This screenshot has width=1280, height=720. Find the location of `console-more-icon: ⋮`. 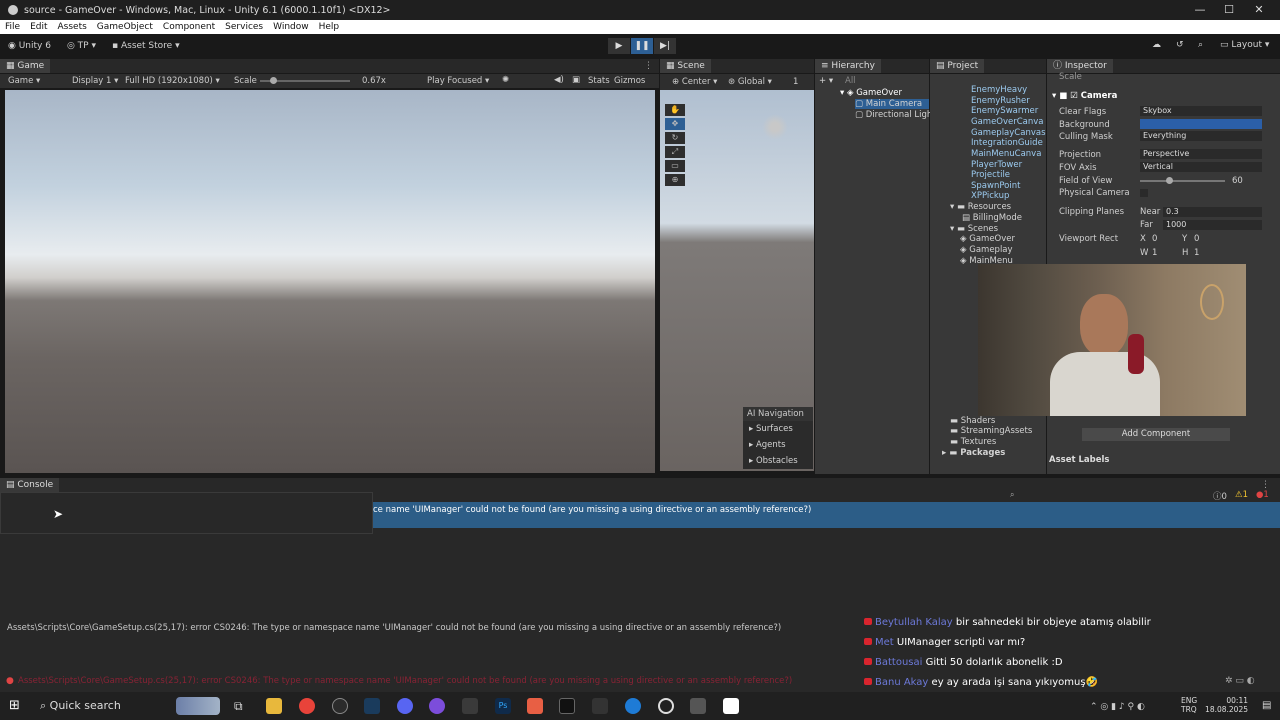

console-more-icon: ⋮ is located at coordinates (1270, 485).